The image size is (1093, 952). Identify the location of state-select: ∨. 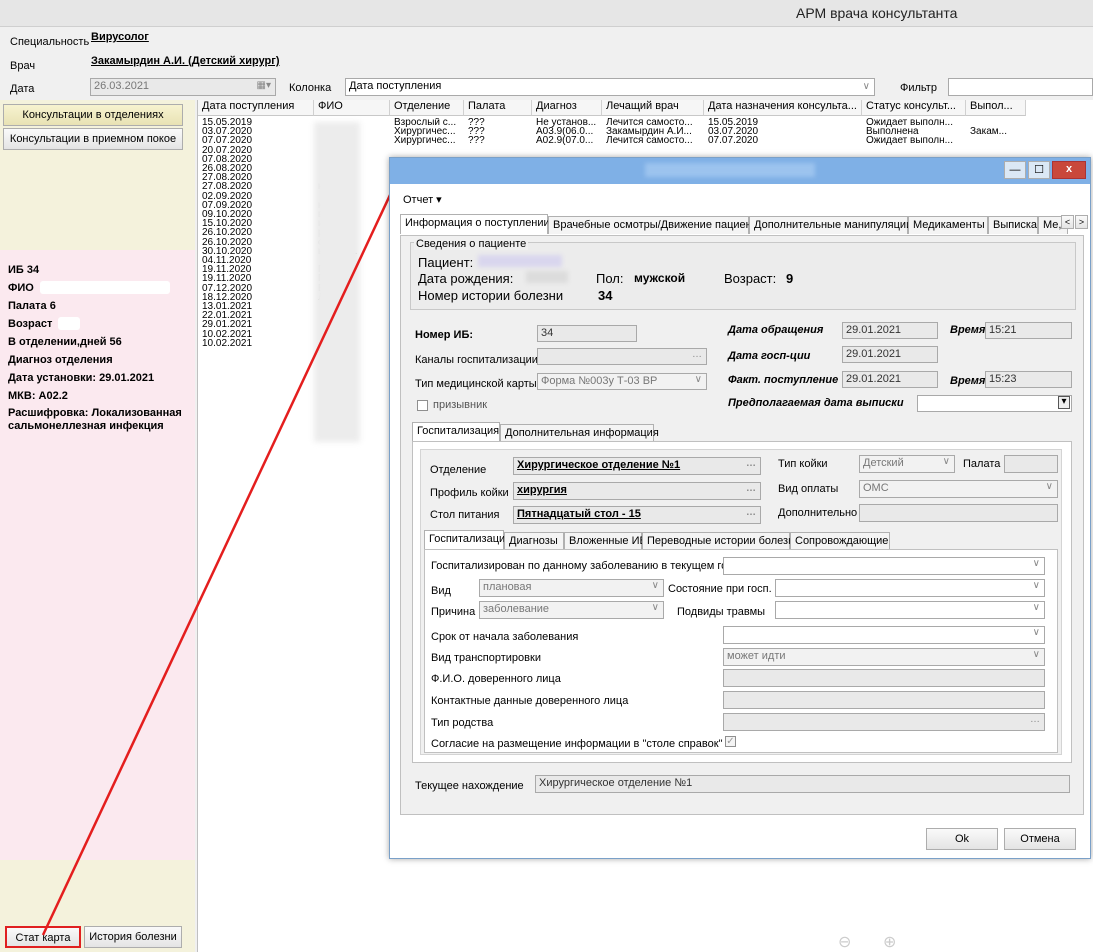
(910, 588).